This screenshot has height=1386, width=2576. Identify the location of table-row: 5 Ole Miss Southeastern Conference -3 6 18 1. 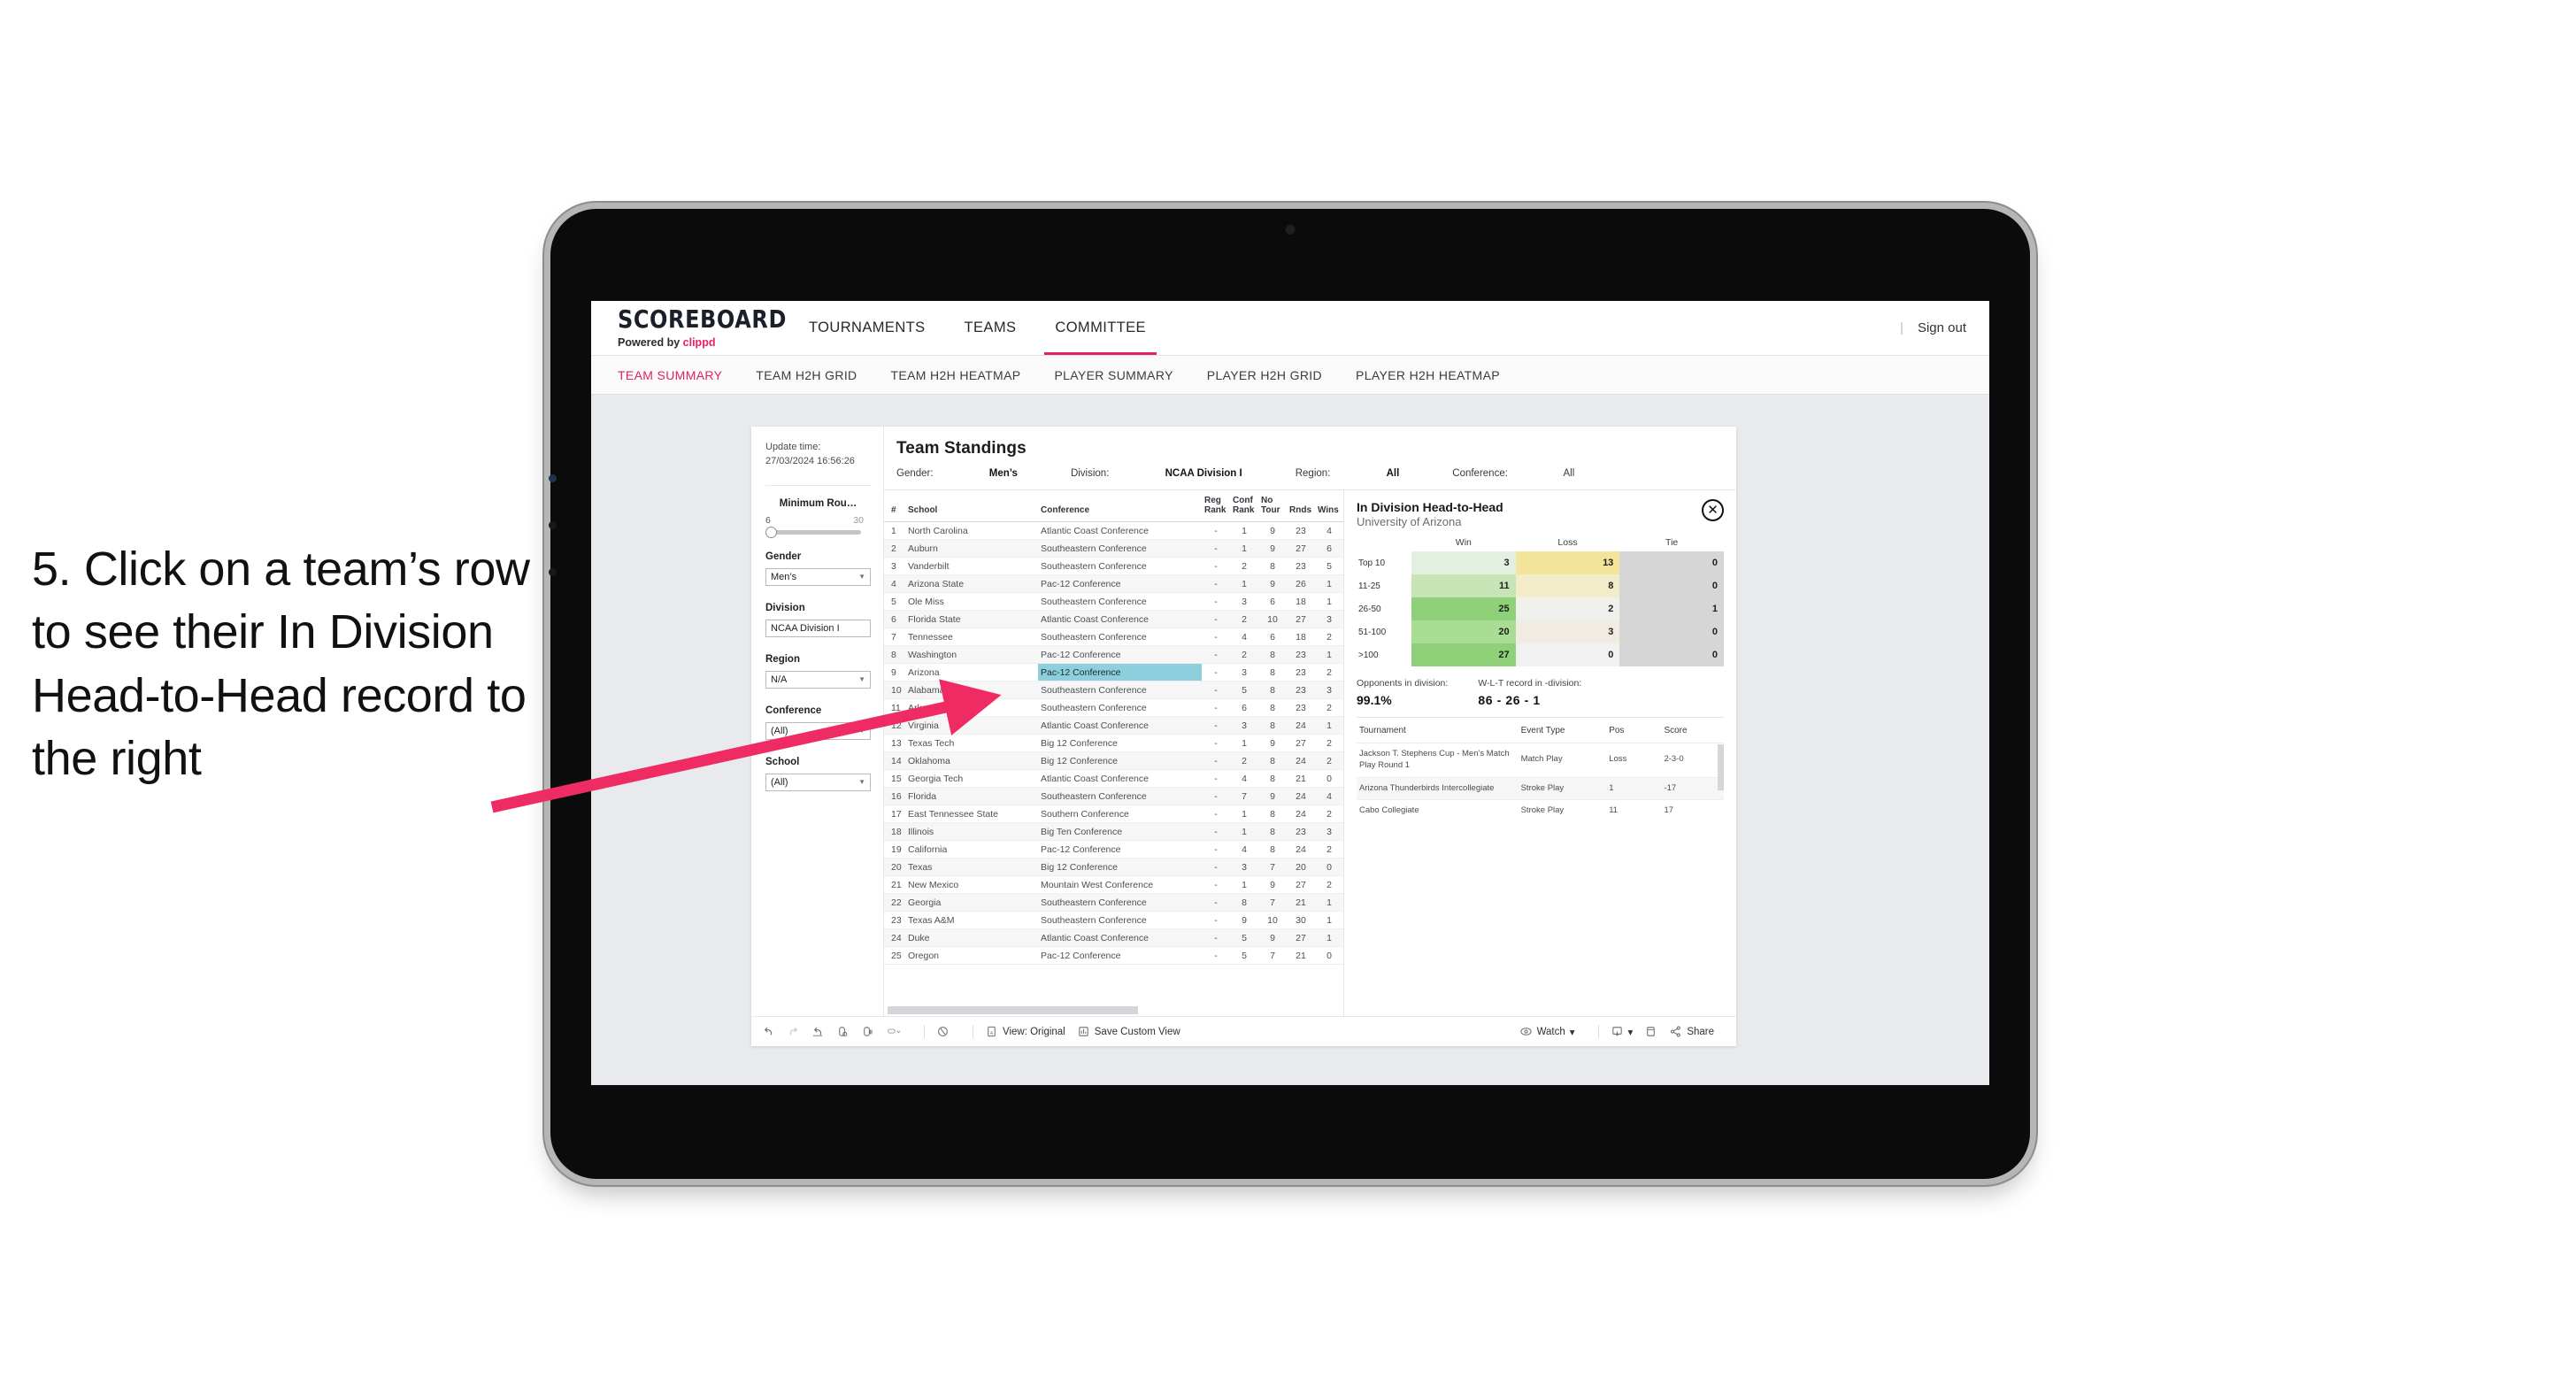
(1113, 602).